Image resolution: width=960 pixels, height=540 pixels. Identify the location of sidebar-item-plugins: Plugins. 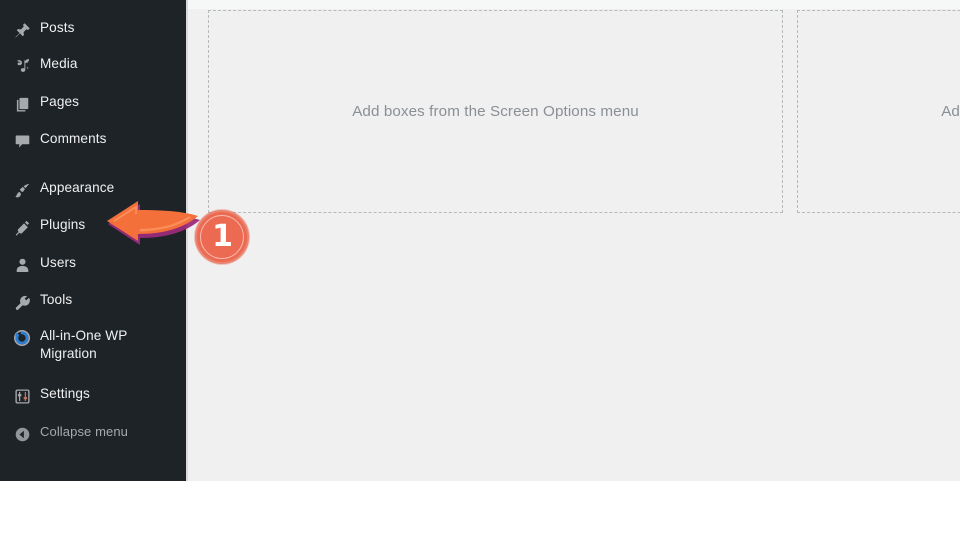
(93, 226).